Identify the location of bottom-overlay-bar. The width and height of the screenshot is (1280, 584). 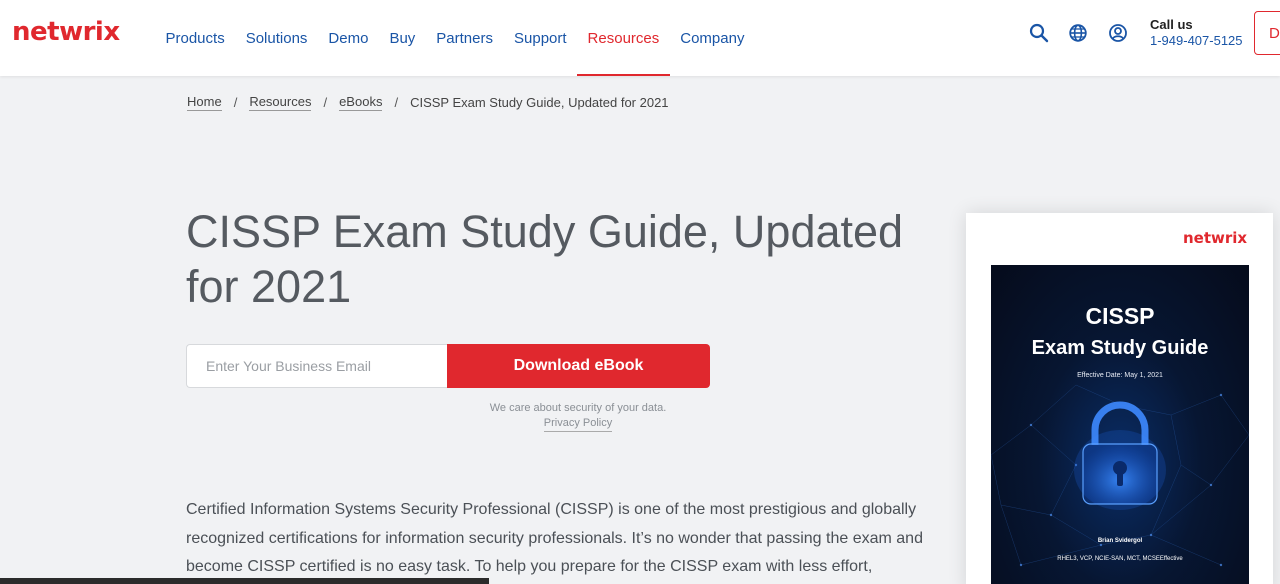
(244, 581).